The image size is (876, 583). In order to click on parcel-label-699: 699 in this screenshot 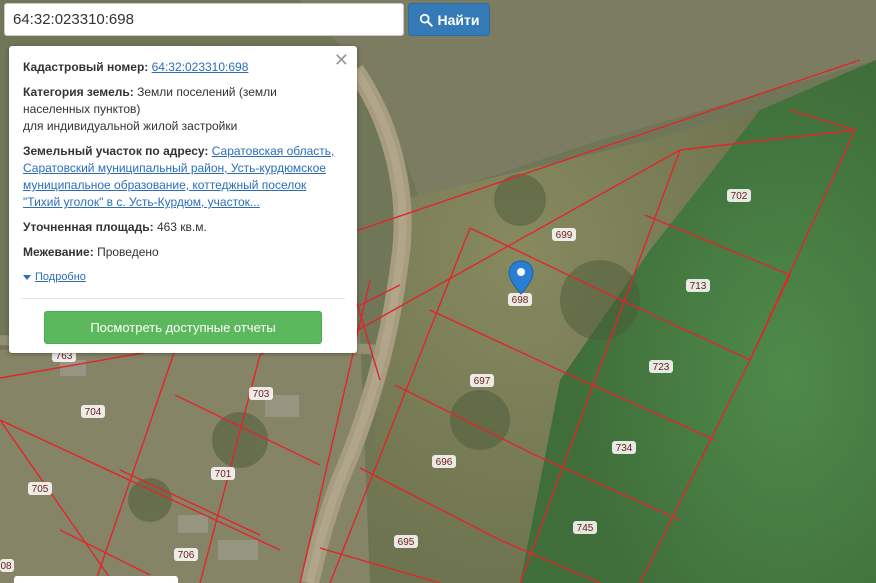, I will do `click(564, 234)`.